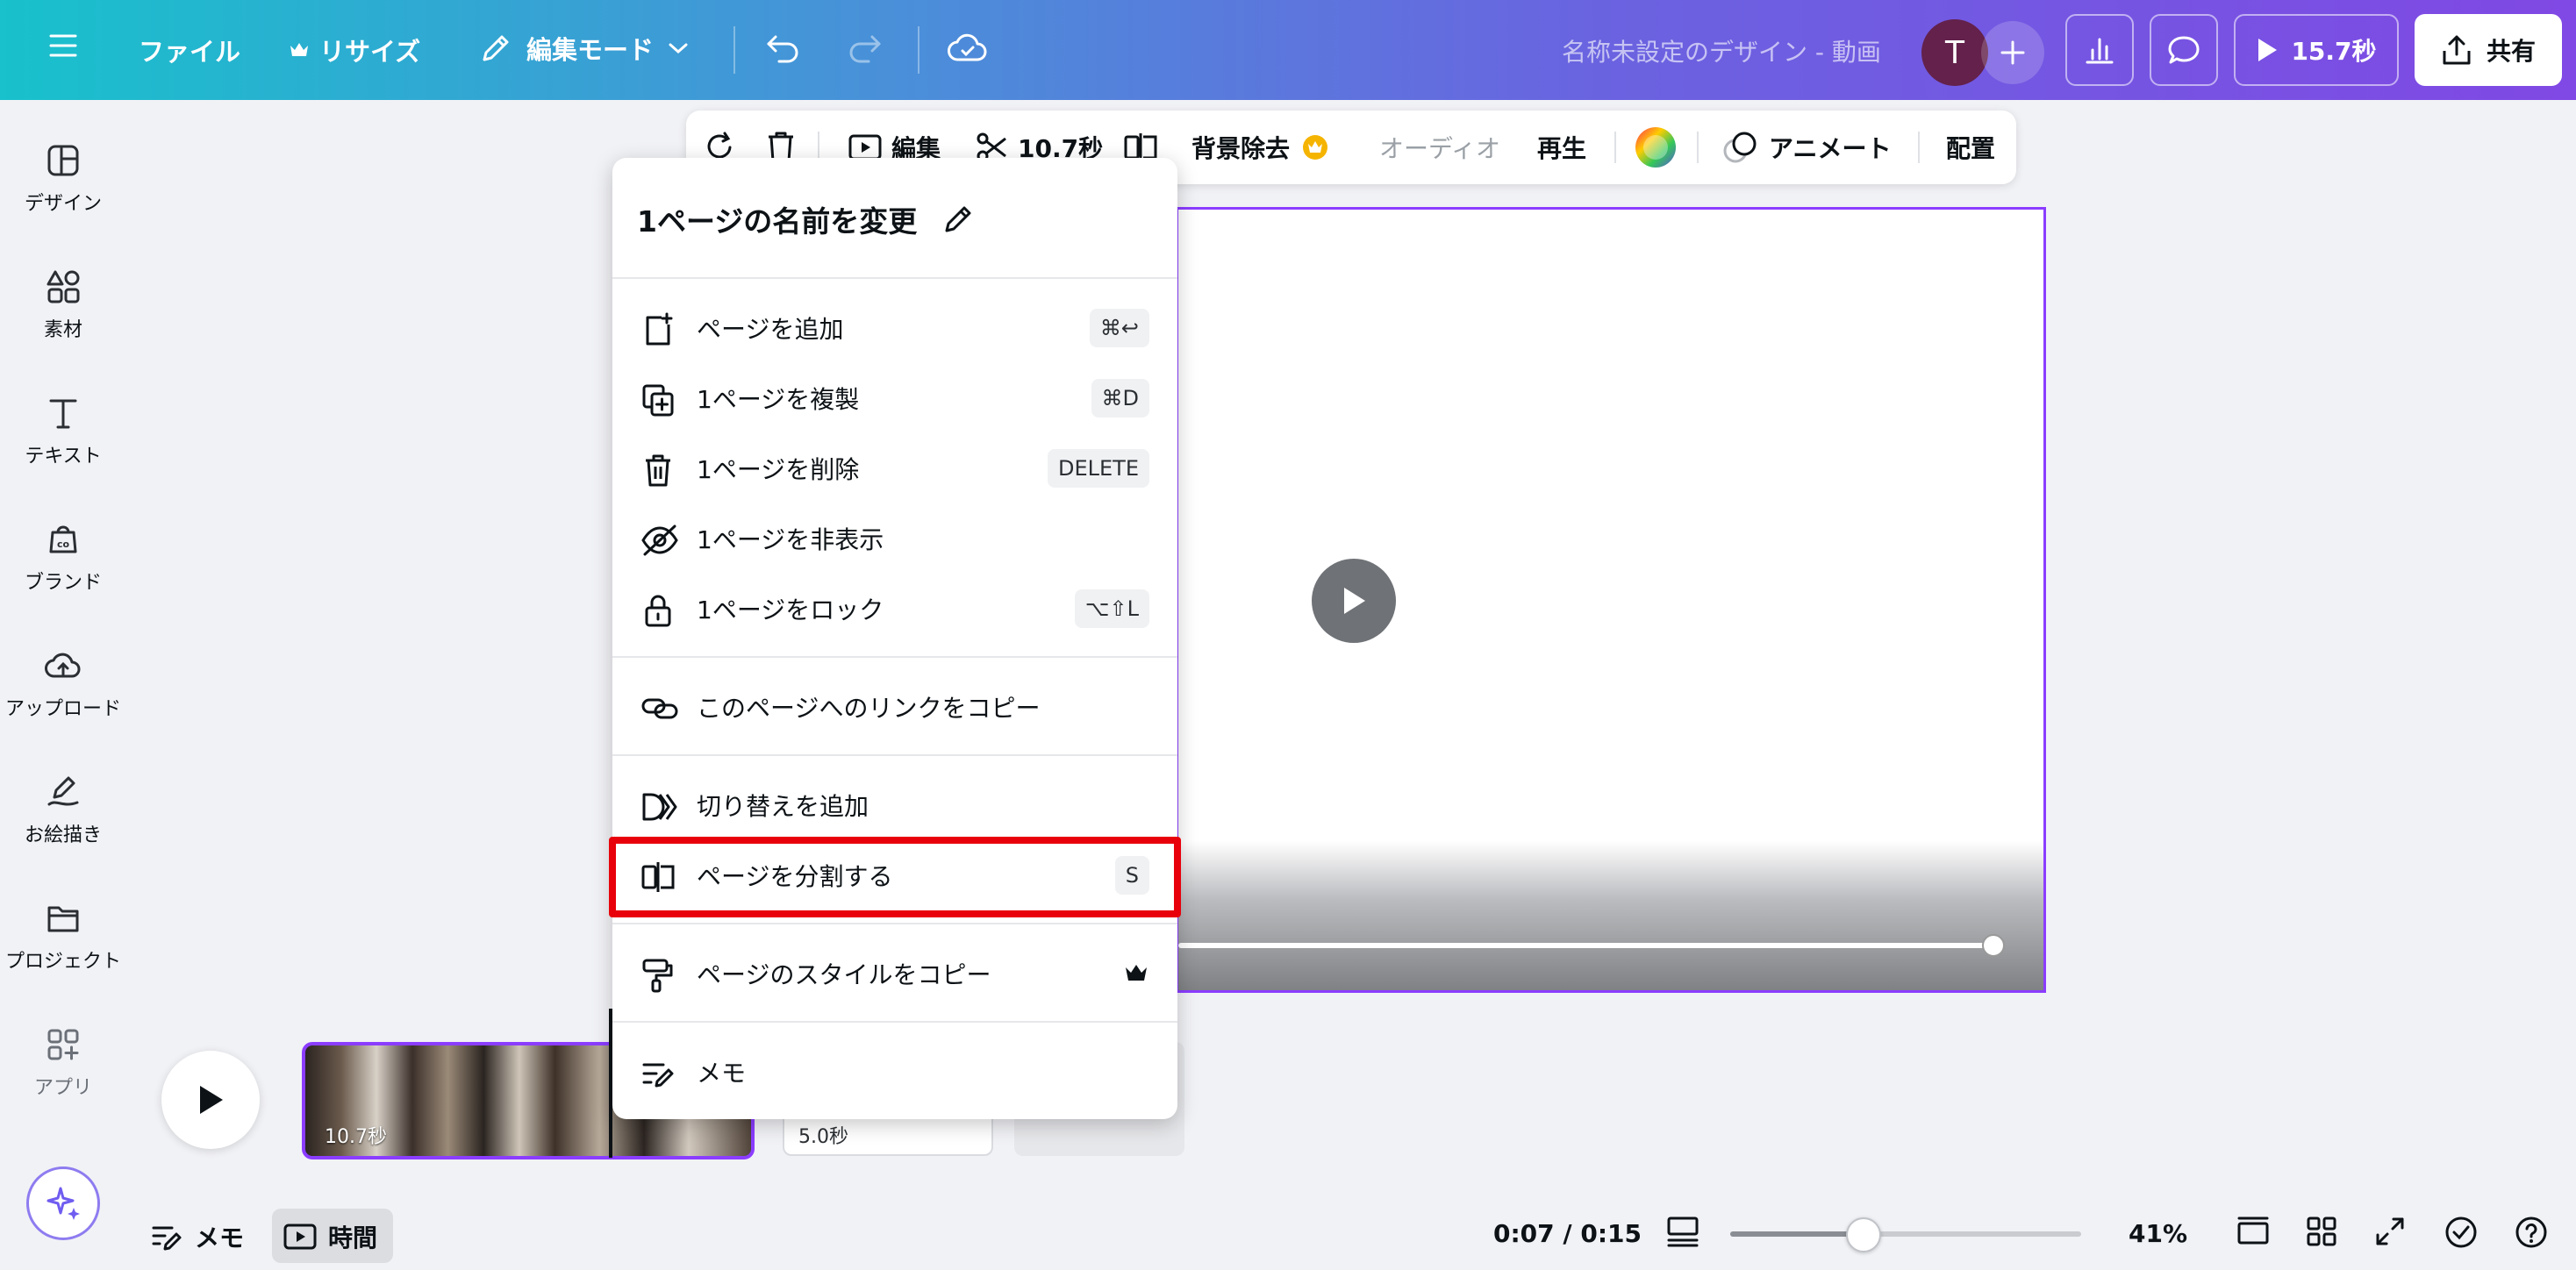 The height and width of the screenshot is (1270, 2576). What do you see at coordinates (869, 708) in the screenshot?
I see `menu-item-label: このページへのリンクをコピー` at bounding box center [869, 708].